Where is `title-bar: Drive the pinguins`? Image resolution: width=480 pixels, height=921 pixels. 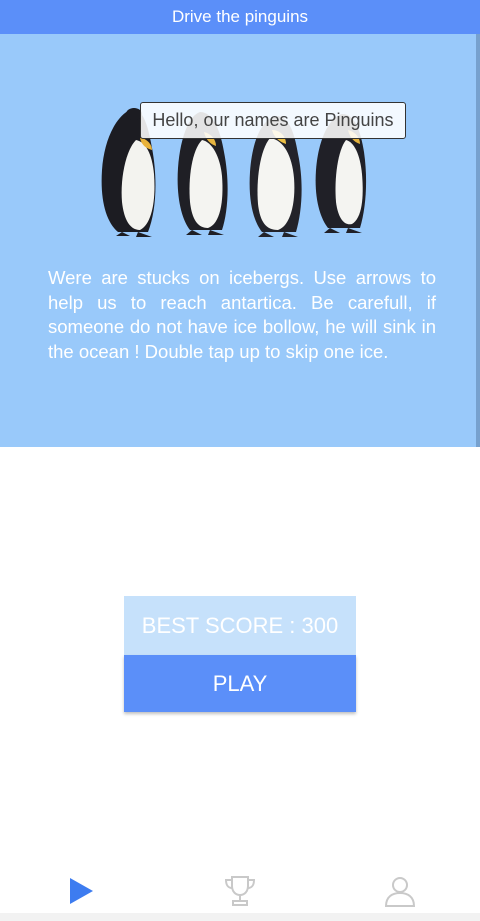
title-bar: Drive the pinguins is located at coordinates (240, 17).